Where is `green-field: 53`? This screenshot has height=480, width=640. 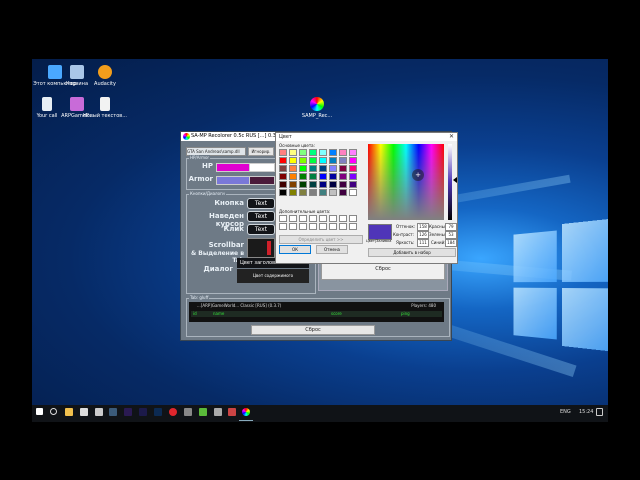
green-field: 53 is located at coordinates (451, 235).